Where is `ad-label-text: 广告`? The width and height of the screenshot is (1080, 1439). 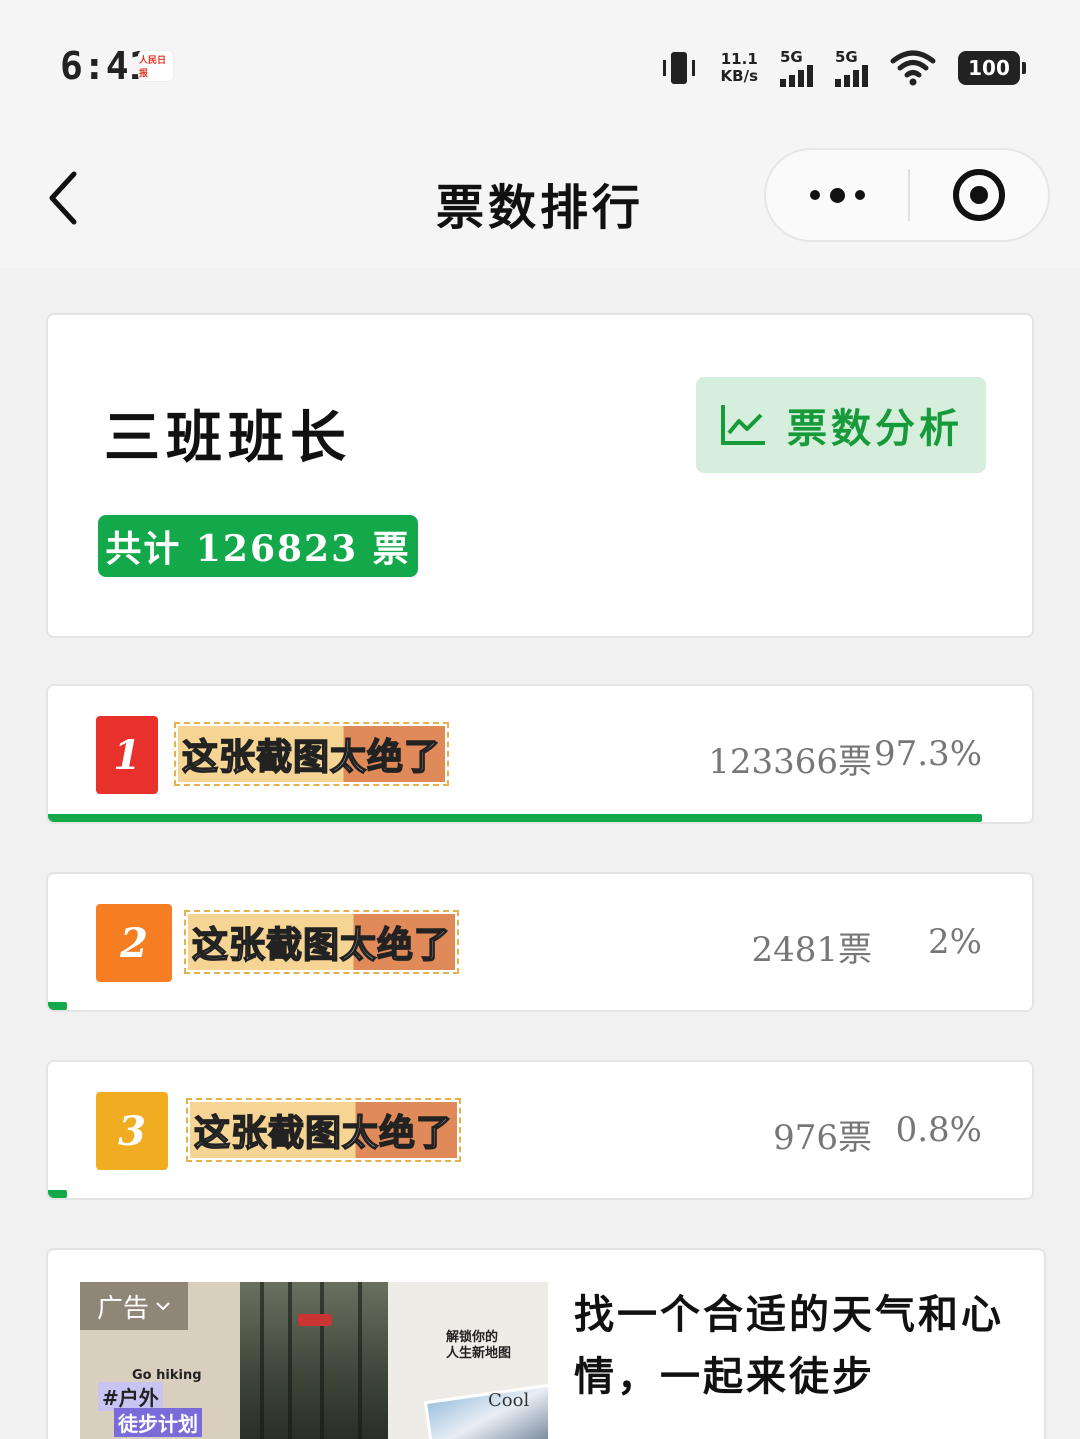 ad-label-text: 广告 is located at coordinates (122, 1308).